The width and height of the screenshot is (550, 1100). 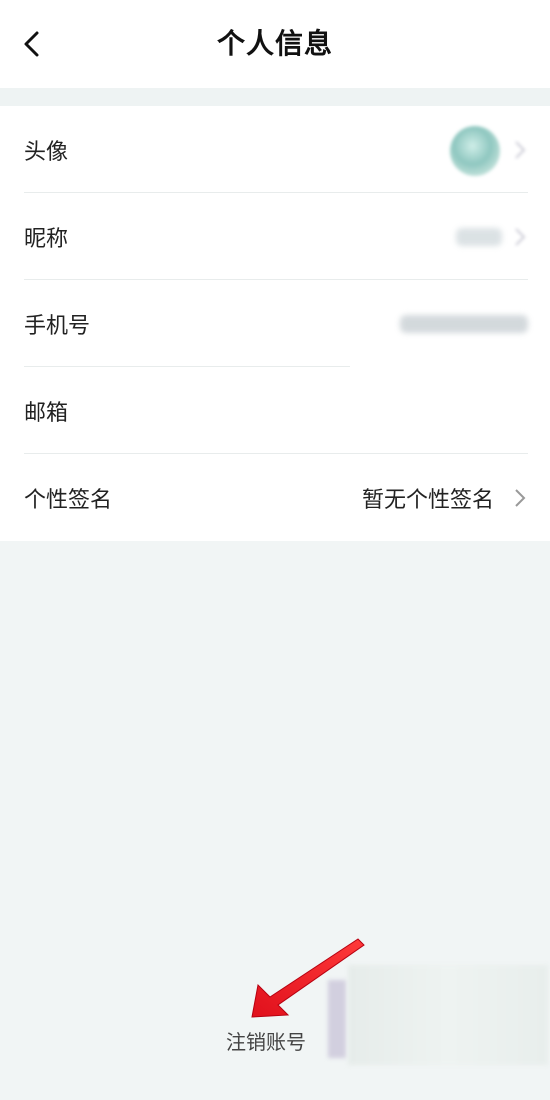 What do you see at coordinates (46, 239) in the screenshot?
I see `row-label-nickname: 昵称` at bounding box center [46, 239].